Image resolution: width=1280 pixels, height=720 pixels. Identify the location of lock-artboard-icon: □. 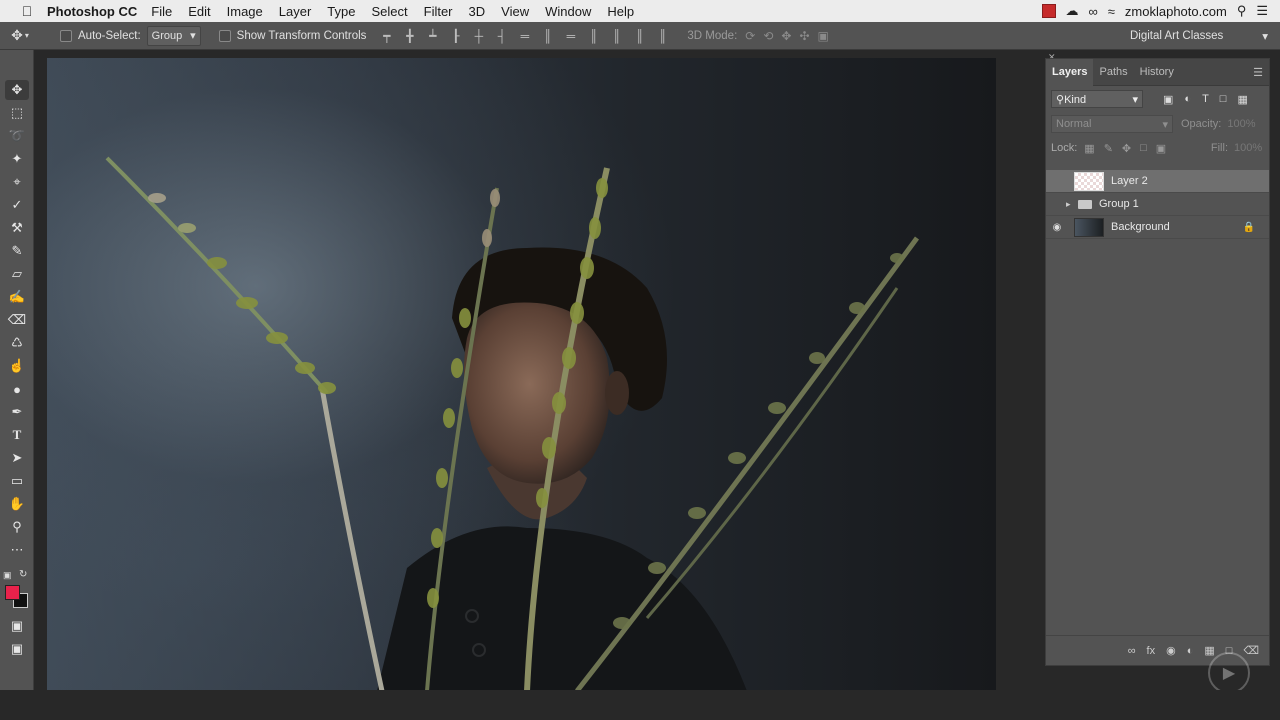
(1143, 148).